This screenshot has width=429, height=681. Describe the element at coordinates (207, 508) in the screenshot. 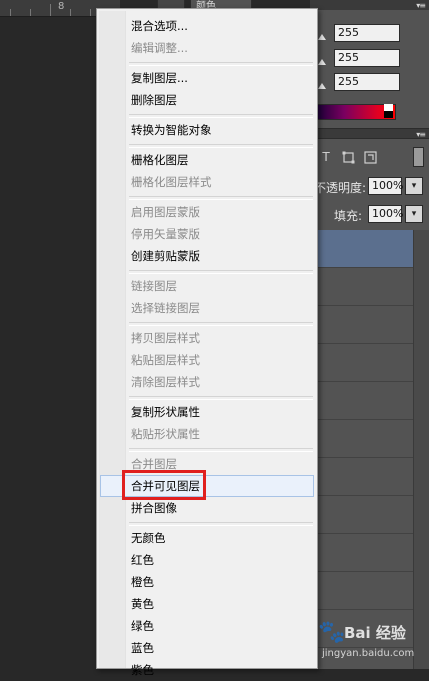

I see `menu-item-flatten-image: 拼合图像` at that location.